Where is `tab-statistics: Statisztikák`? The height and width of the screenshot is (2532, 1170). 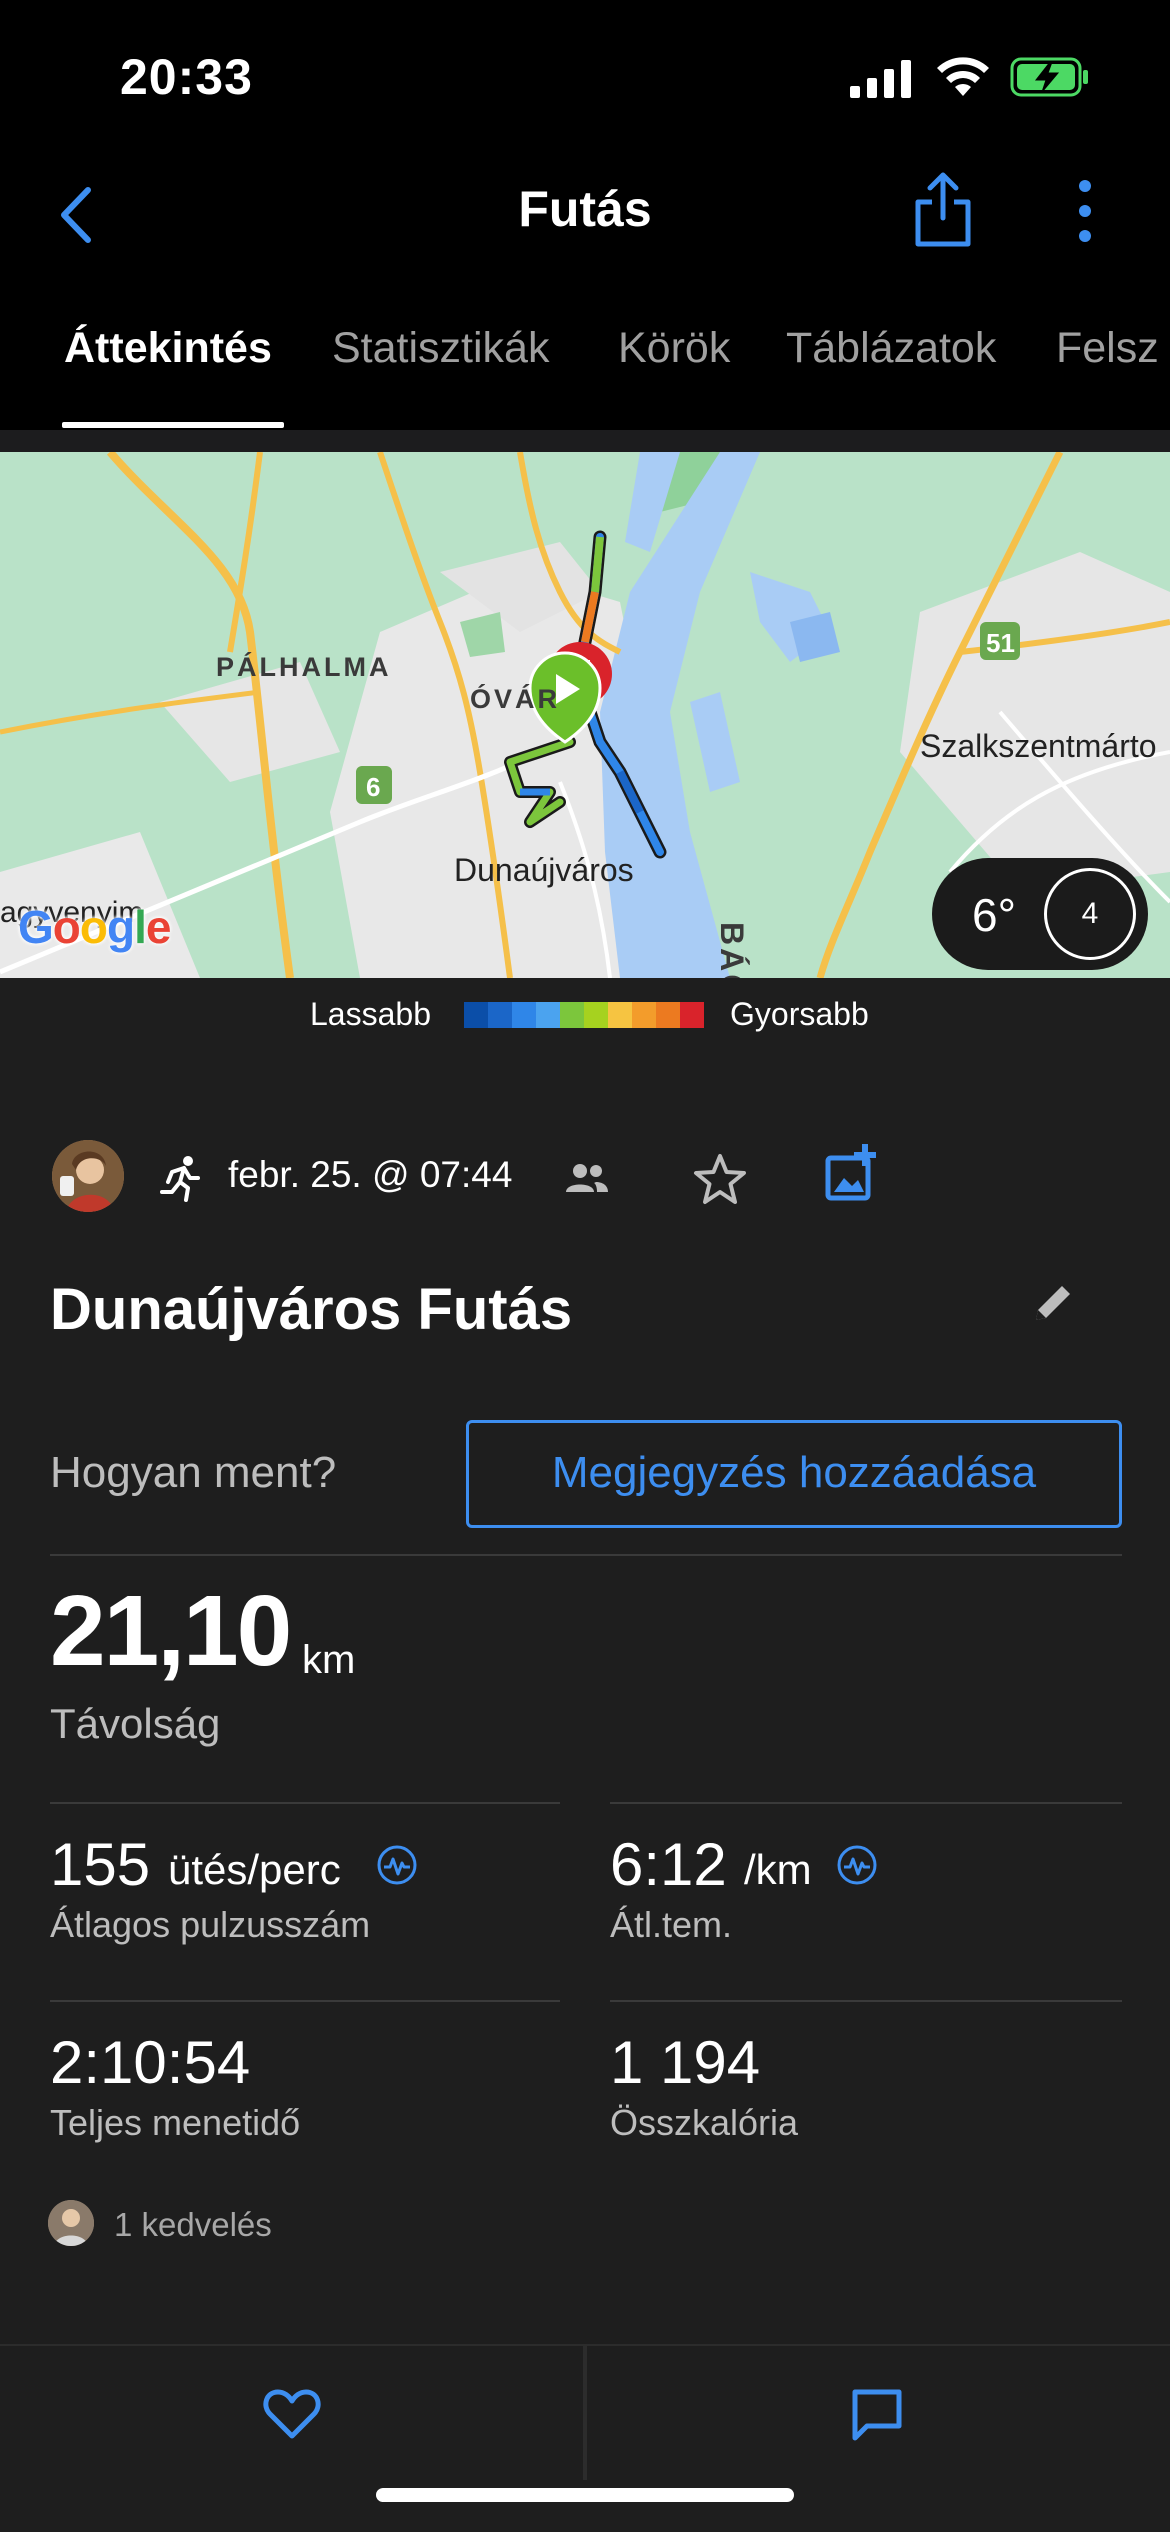 tab-statistics: Statisztikák is located at coordinates (440, 348).